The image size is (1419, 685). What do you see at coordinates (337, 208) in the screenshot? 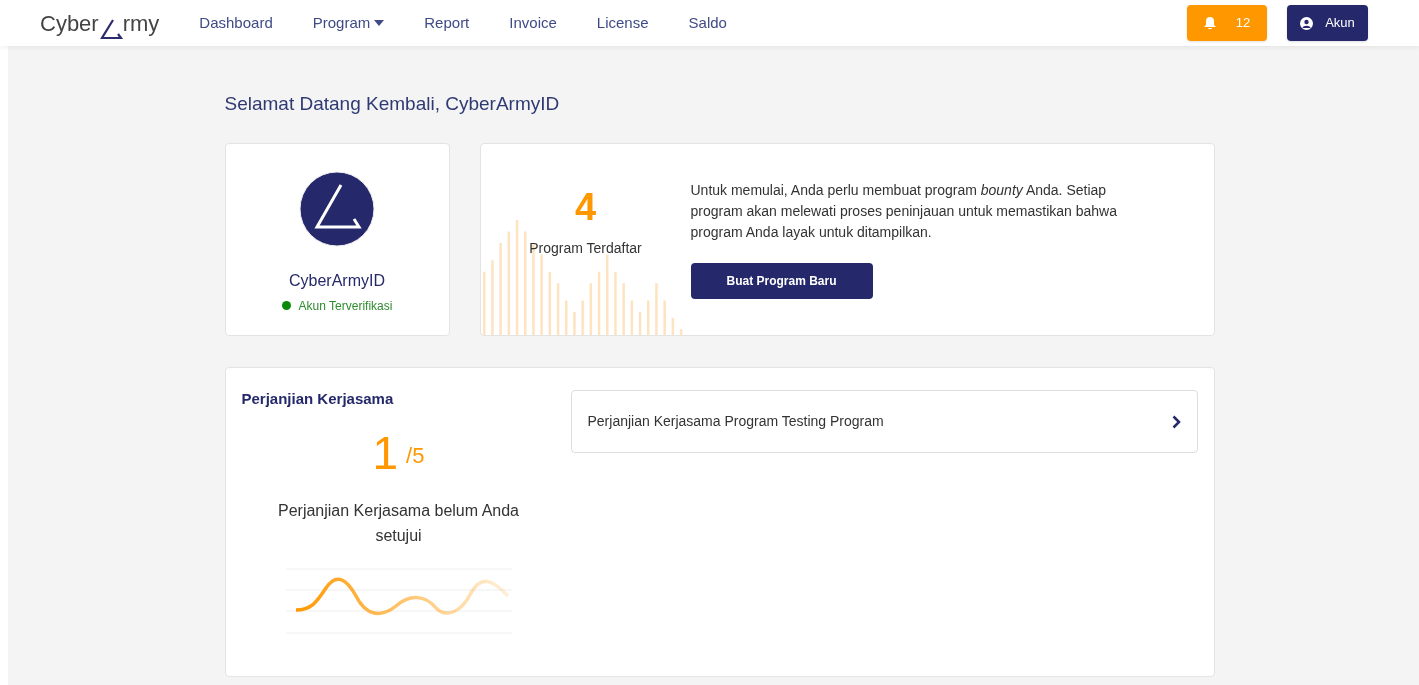
I see `avatar-logo-icon` at bounding box center [337, 208].